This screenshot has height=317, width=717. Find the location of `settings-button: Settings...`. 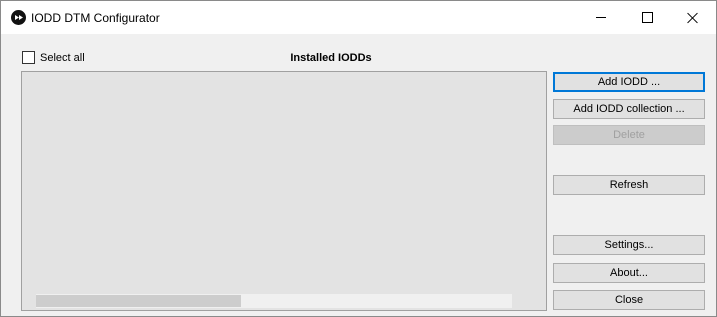

settings-button: Settings... is located at coordinates (629, 245).